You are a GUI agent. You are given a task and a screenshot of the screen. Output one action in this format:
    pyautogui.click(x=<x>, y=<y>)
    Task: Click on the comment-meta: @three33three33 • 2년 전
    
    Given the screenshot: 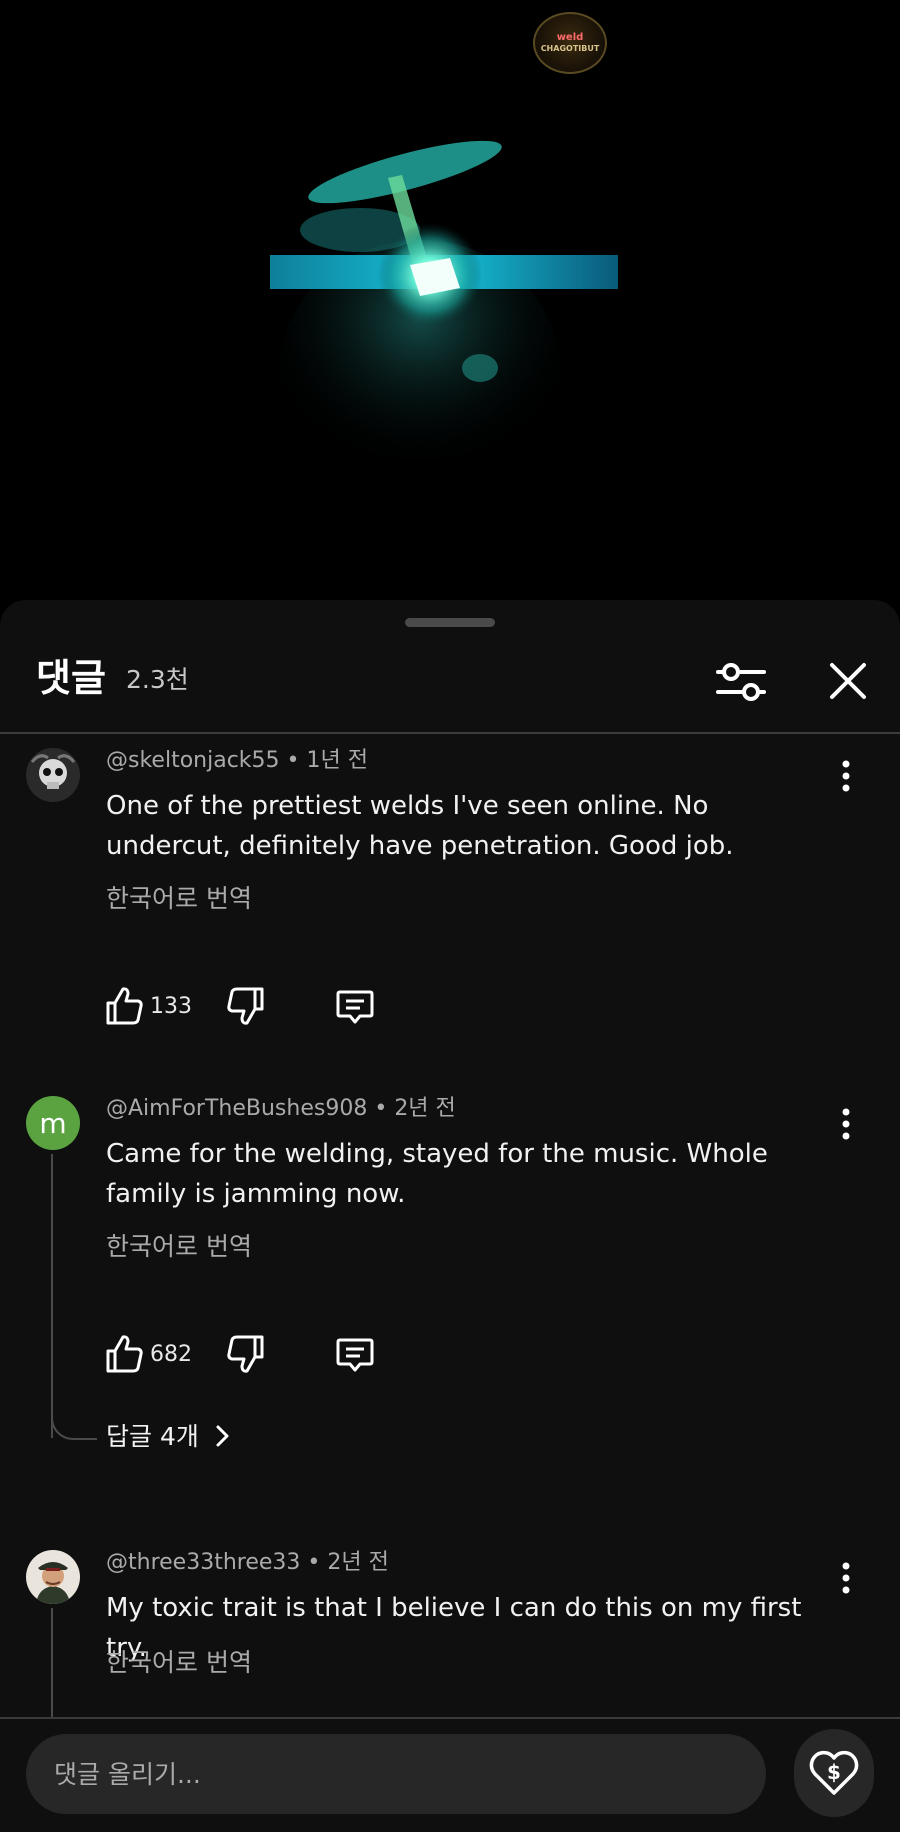 What is the action you would take?
    pyautogui.click(x=247, y=1563)
    